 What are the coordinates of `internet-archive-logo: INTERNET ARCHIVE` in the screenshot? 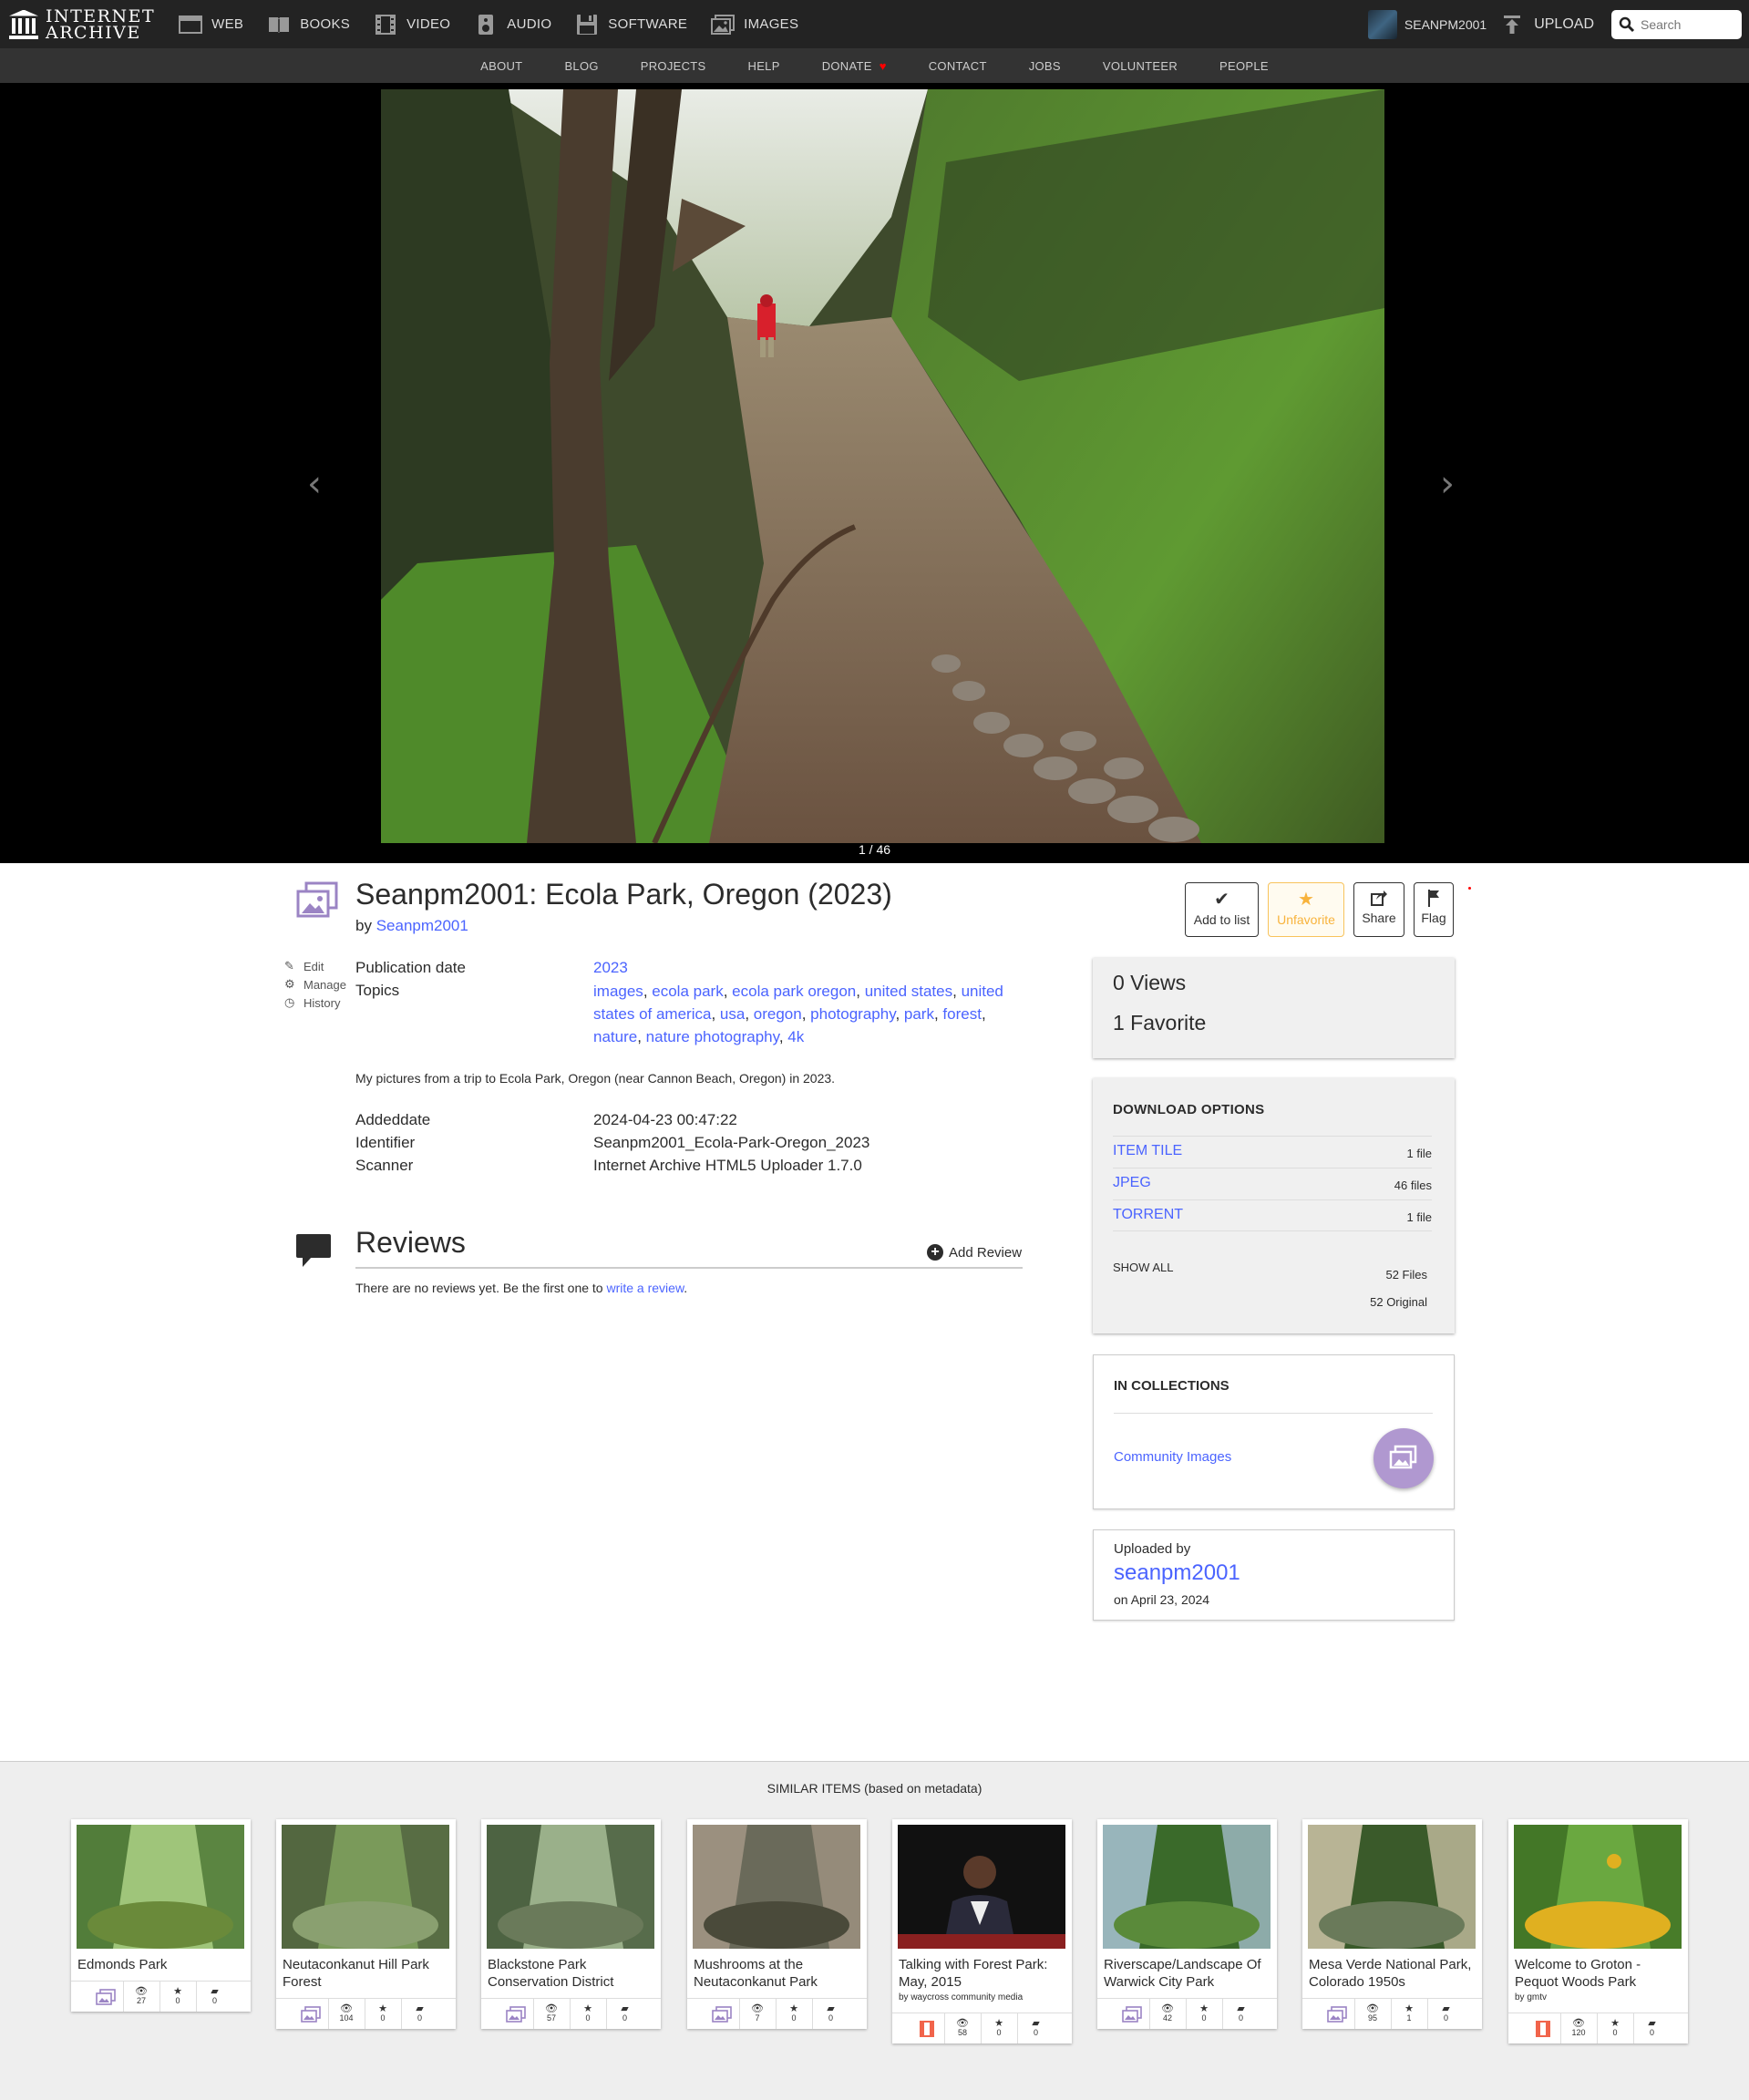 It's located at (82, 24).